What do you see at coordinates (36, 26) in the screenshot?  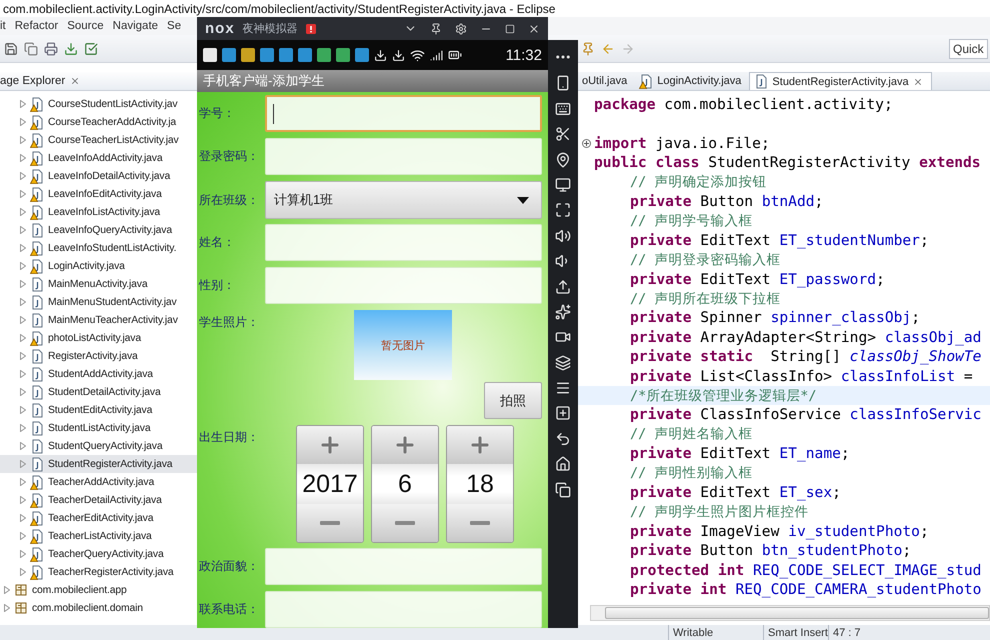 I see `menu-item: Refactor` at bounding box center [36, 26].